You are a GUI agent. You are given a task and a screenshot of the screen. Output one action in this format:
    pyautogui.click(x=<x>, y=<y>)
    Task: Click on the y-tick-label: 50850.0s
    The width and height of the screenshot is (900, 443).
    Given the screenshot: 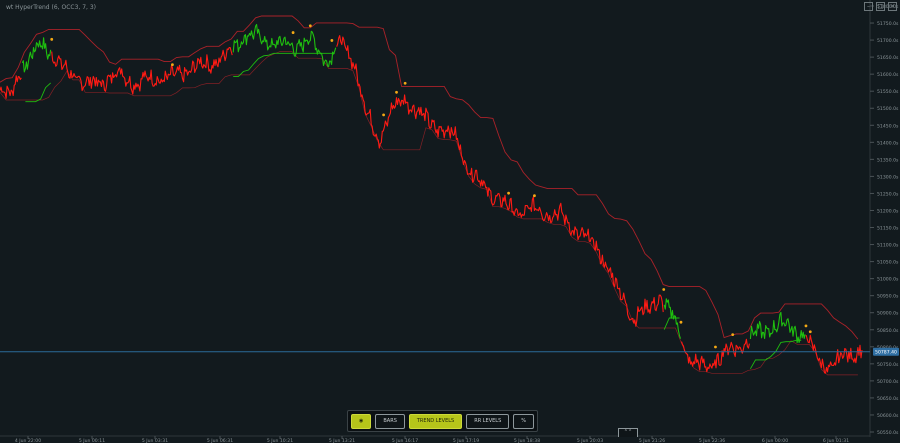 What is the action you would take?
    pyautogui.click(x=888, y=331)
    